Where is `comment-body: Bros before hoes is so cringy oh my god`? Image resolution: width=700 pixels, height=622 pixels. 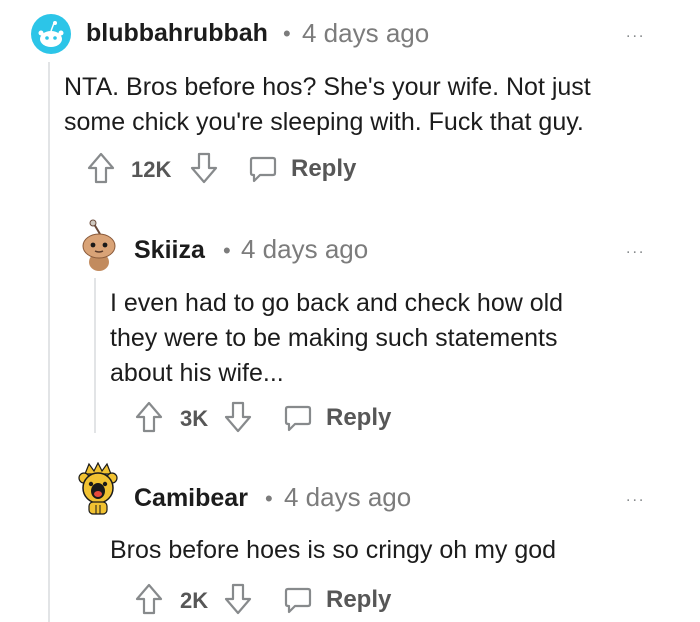 comment-body: Bros before hoes is so cringy oh my god is located at coordinates (333, 550).